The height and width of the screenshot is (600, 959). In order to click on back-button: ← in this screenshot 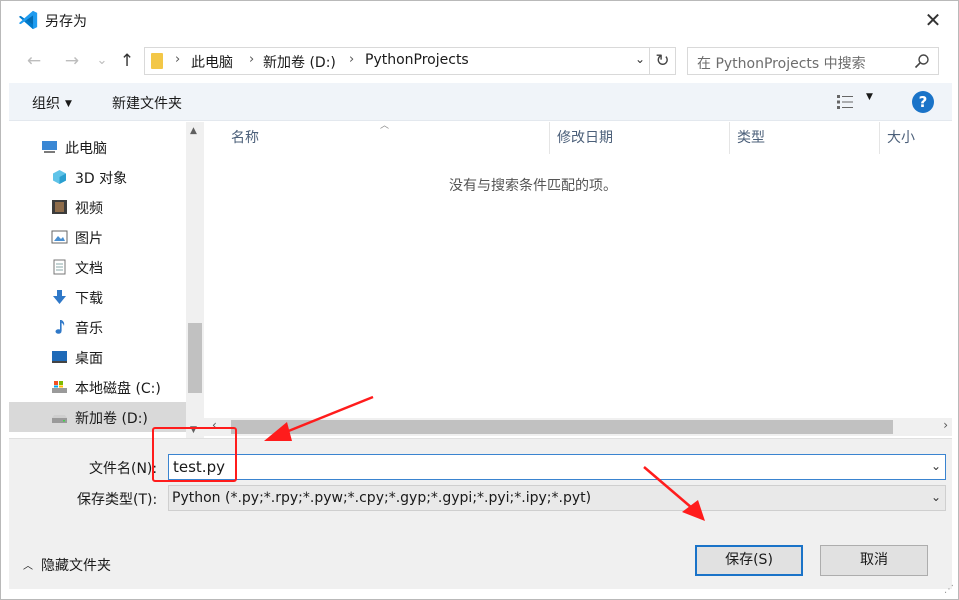, I will do `click(34, 61)`.